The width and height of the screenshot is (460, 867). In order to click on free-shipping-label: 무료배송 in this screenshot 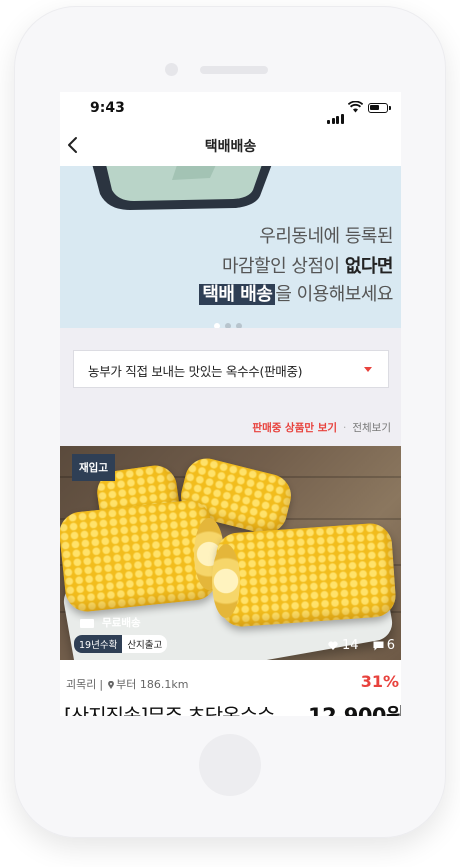, I will do `click(110, 622)`.